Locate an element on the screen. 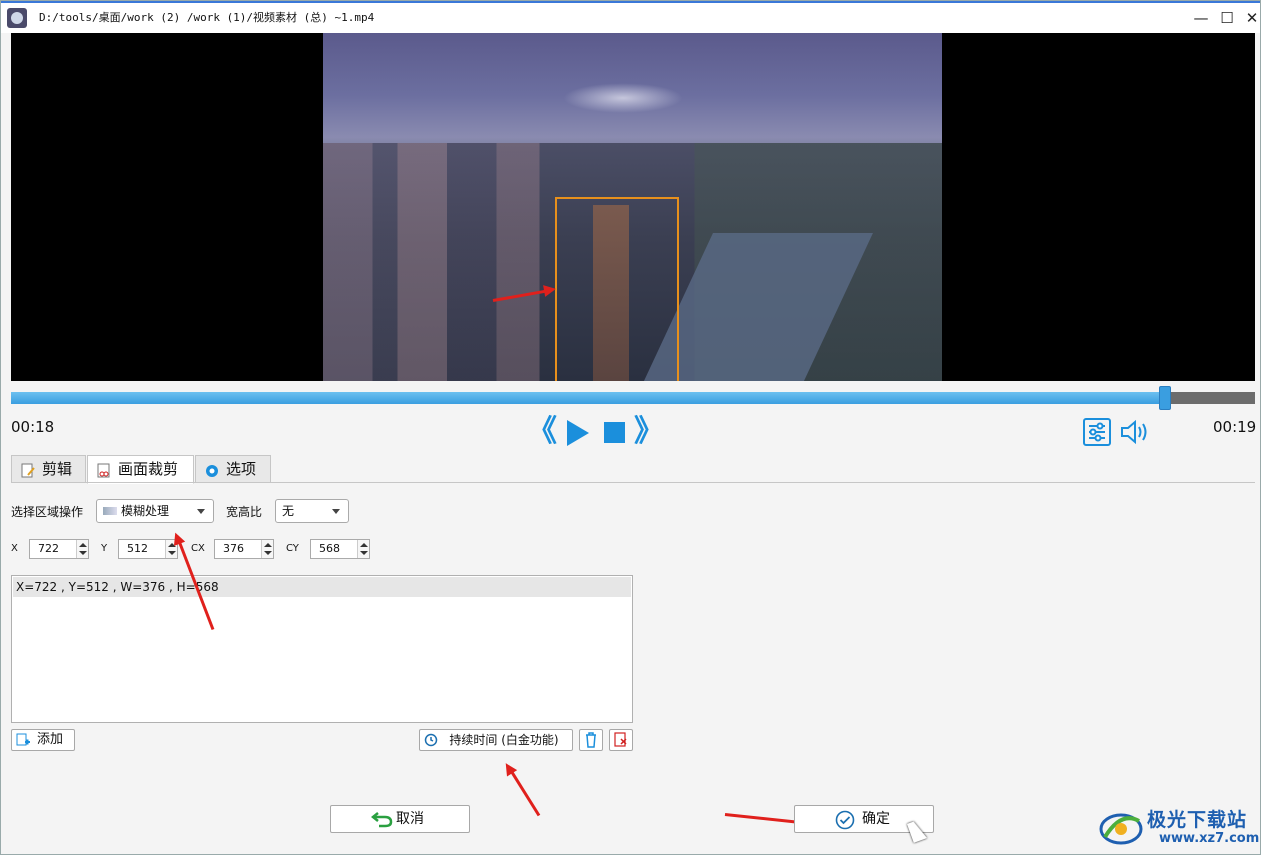 This screenshot has width=1261, height=855. list-item: X=722 , Y=512 , W=376 , H=568 is located at coordinates (322, 587).